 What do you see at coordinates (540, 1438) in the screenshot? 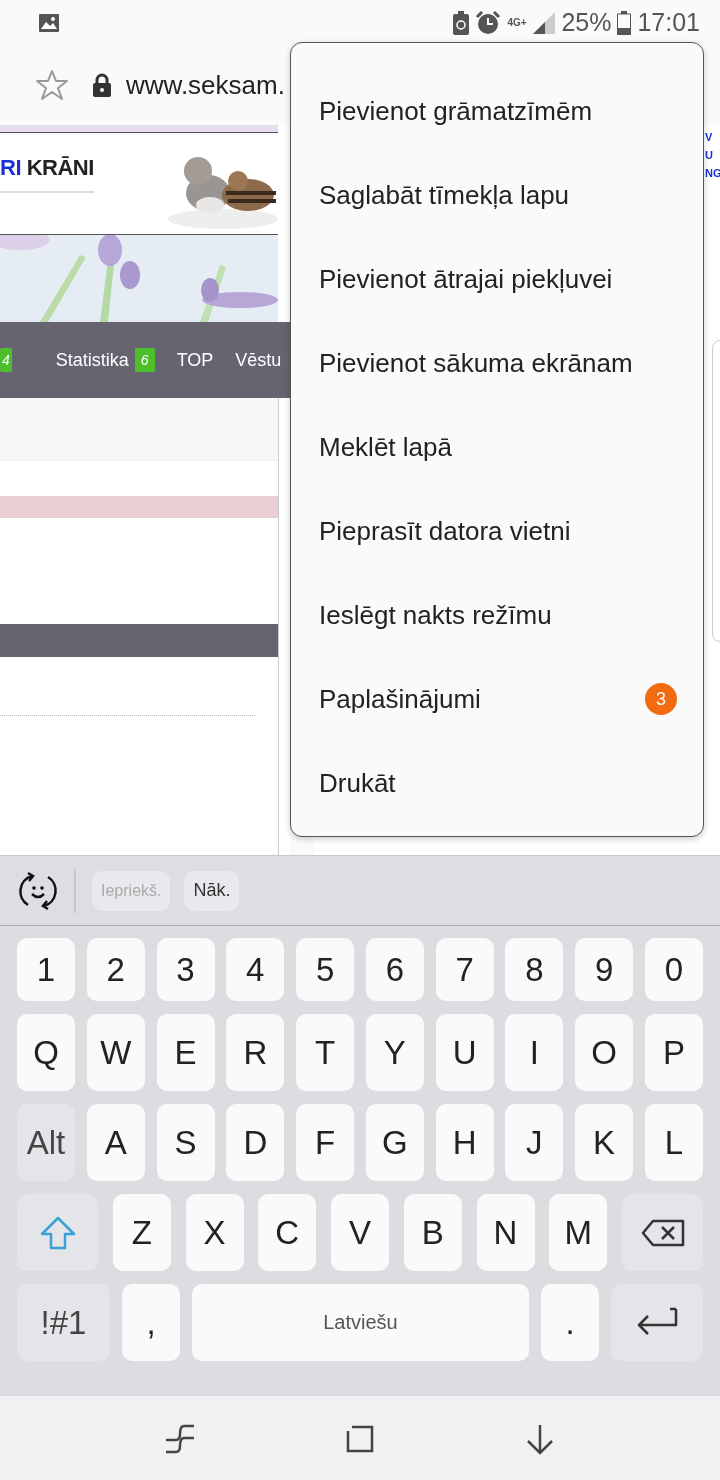
I see `back-icon` at bounding box center [540, 1438].